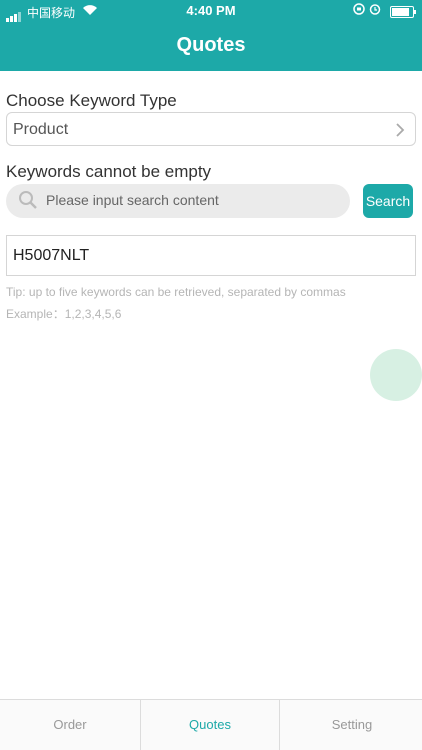 This screenshot has width=422, height=750. Describe the element at coordinates (396, 375) in the screenshot. I see `floating-button` at that location.